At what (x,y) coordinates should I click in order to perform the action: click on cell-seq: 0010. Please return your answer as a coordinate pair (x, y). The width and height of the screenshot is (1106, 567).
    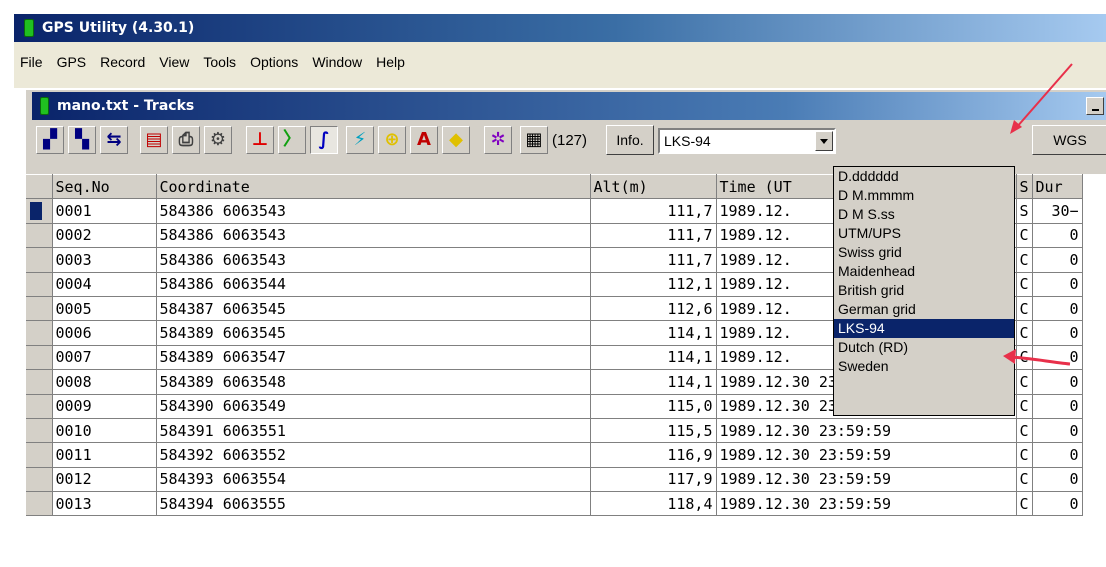
    Looking at the image, I should click on (104, 431).